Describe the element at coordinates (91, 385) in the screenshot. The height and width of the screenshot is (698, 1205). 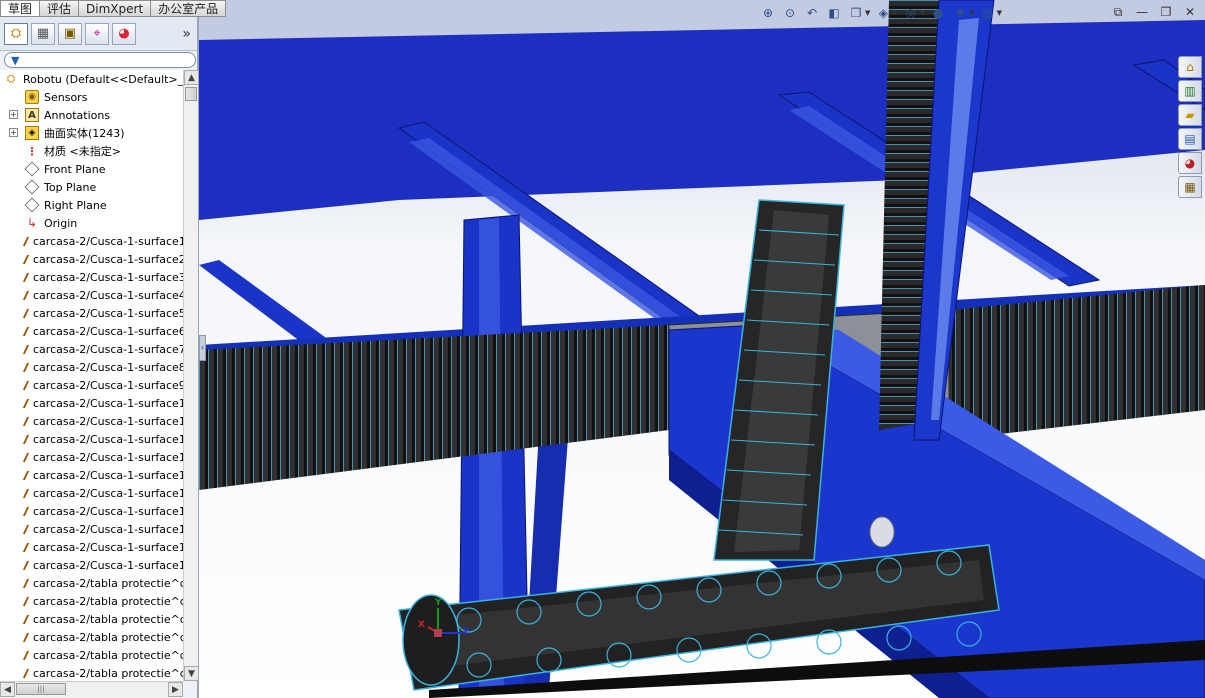
I see `surface-body-item: carcasa-2/Cusca-1-surface9` at that location.